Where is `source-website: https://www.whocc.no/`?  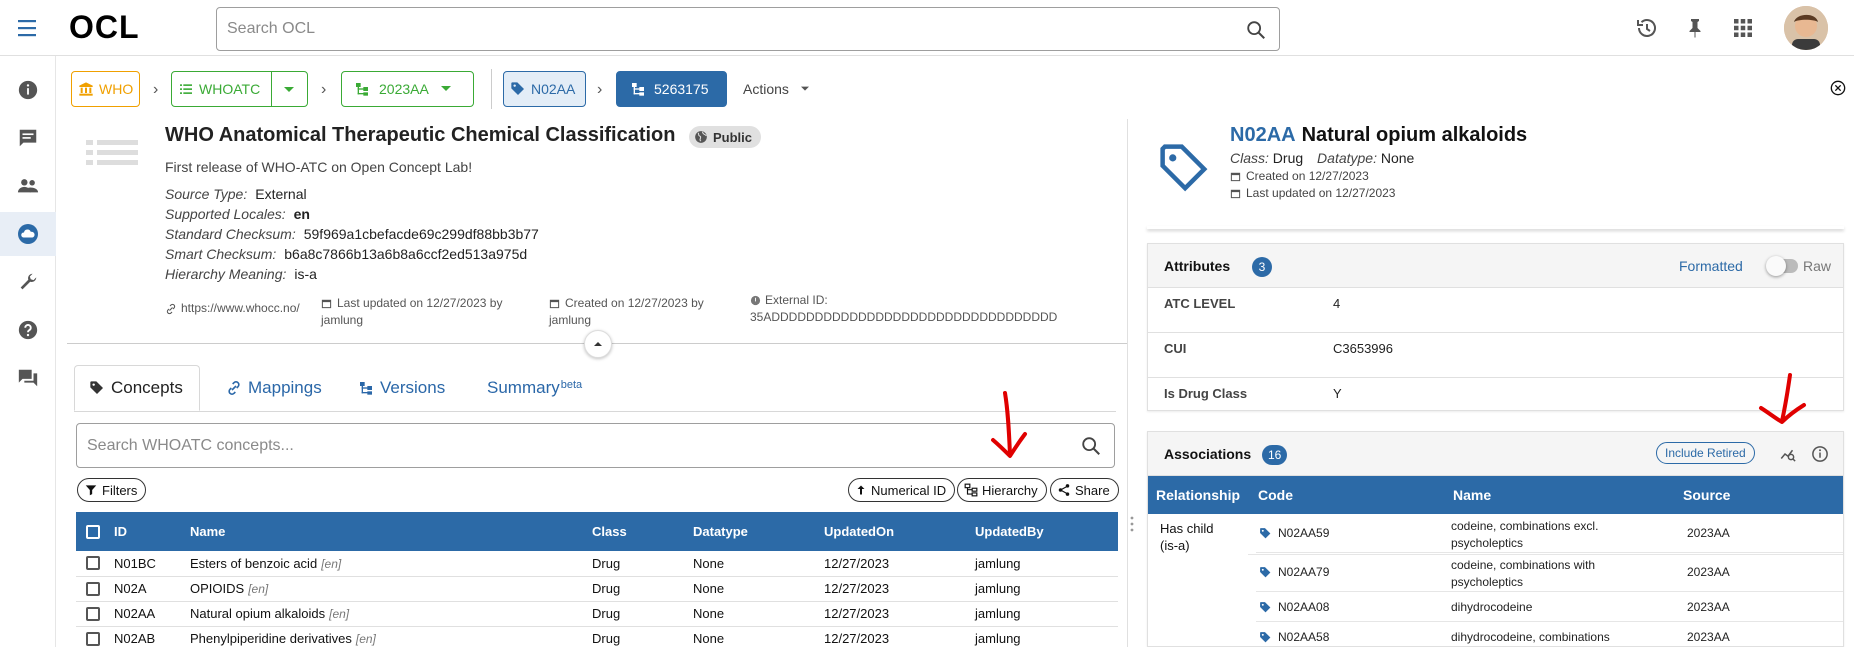
source-website: https://www.whocc.no/ is located at coordinates (232, 308).